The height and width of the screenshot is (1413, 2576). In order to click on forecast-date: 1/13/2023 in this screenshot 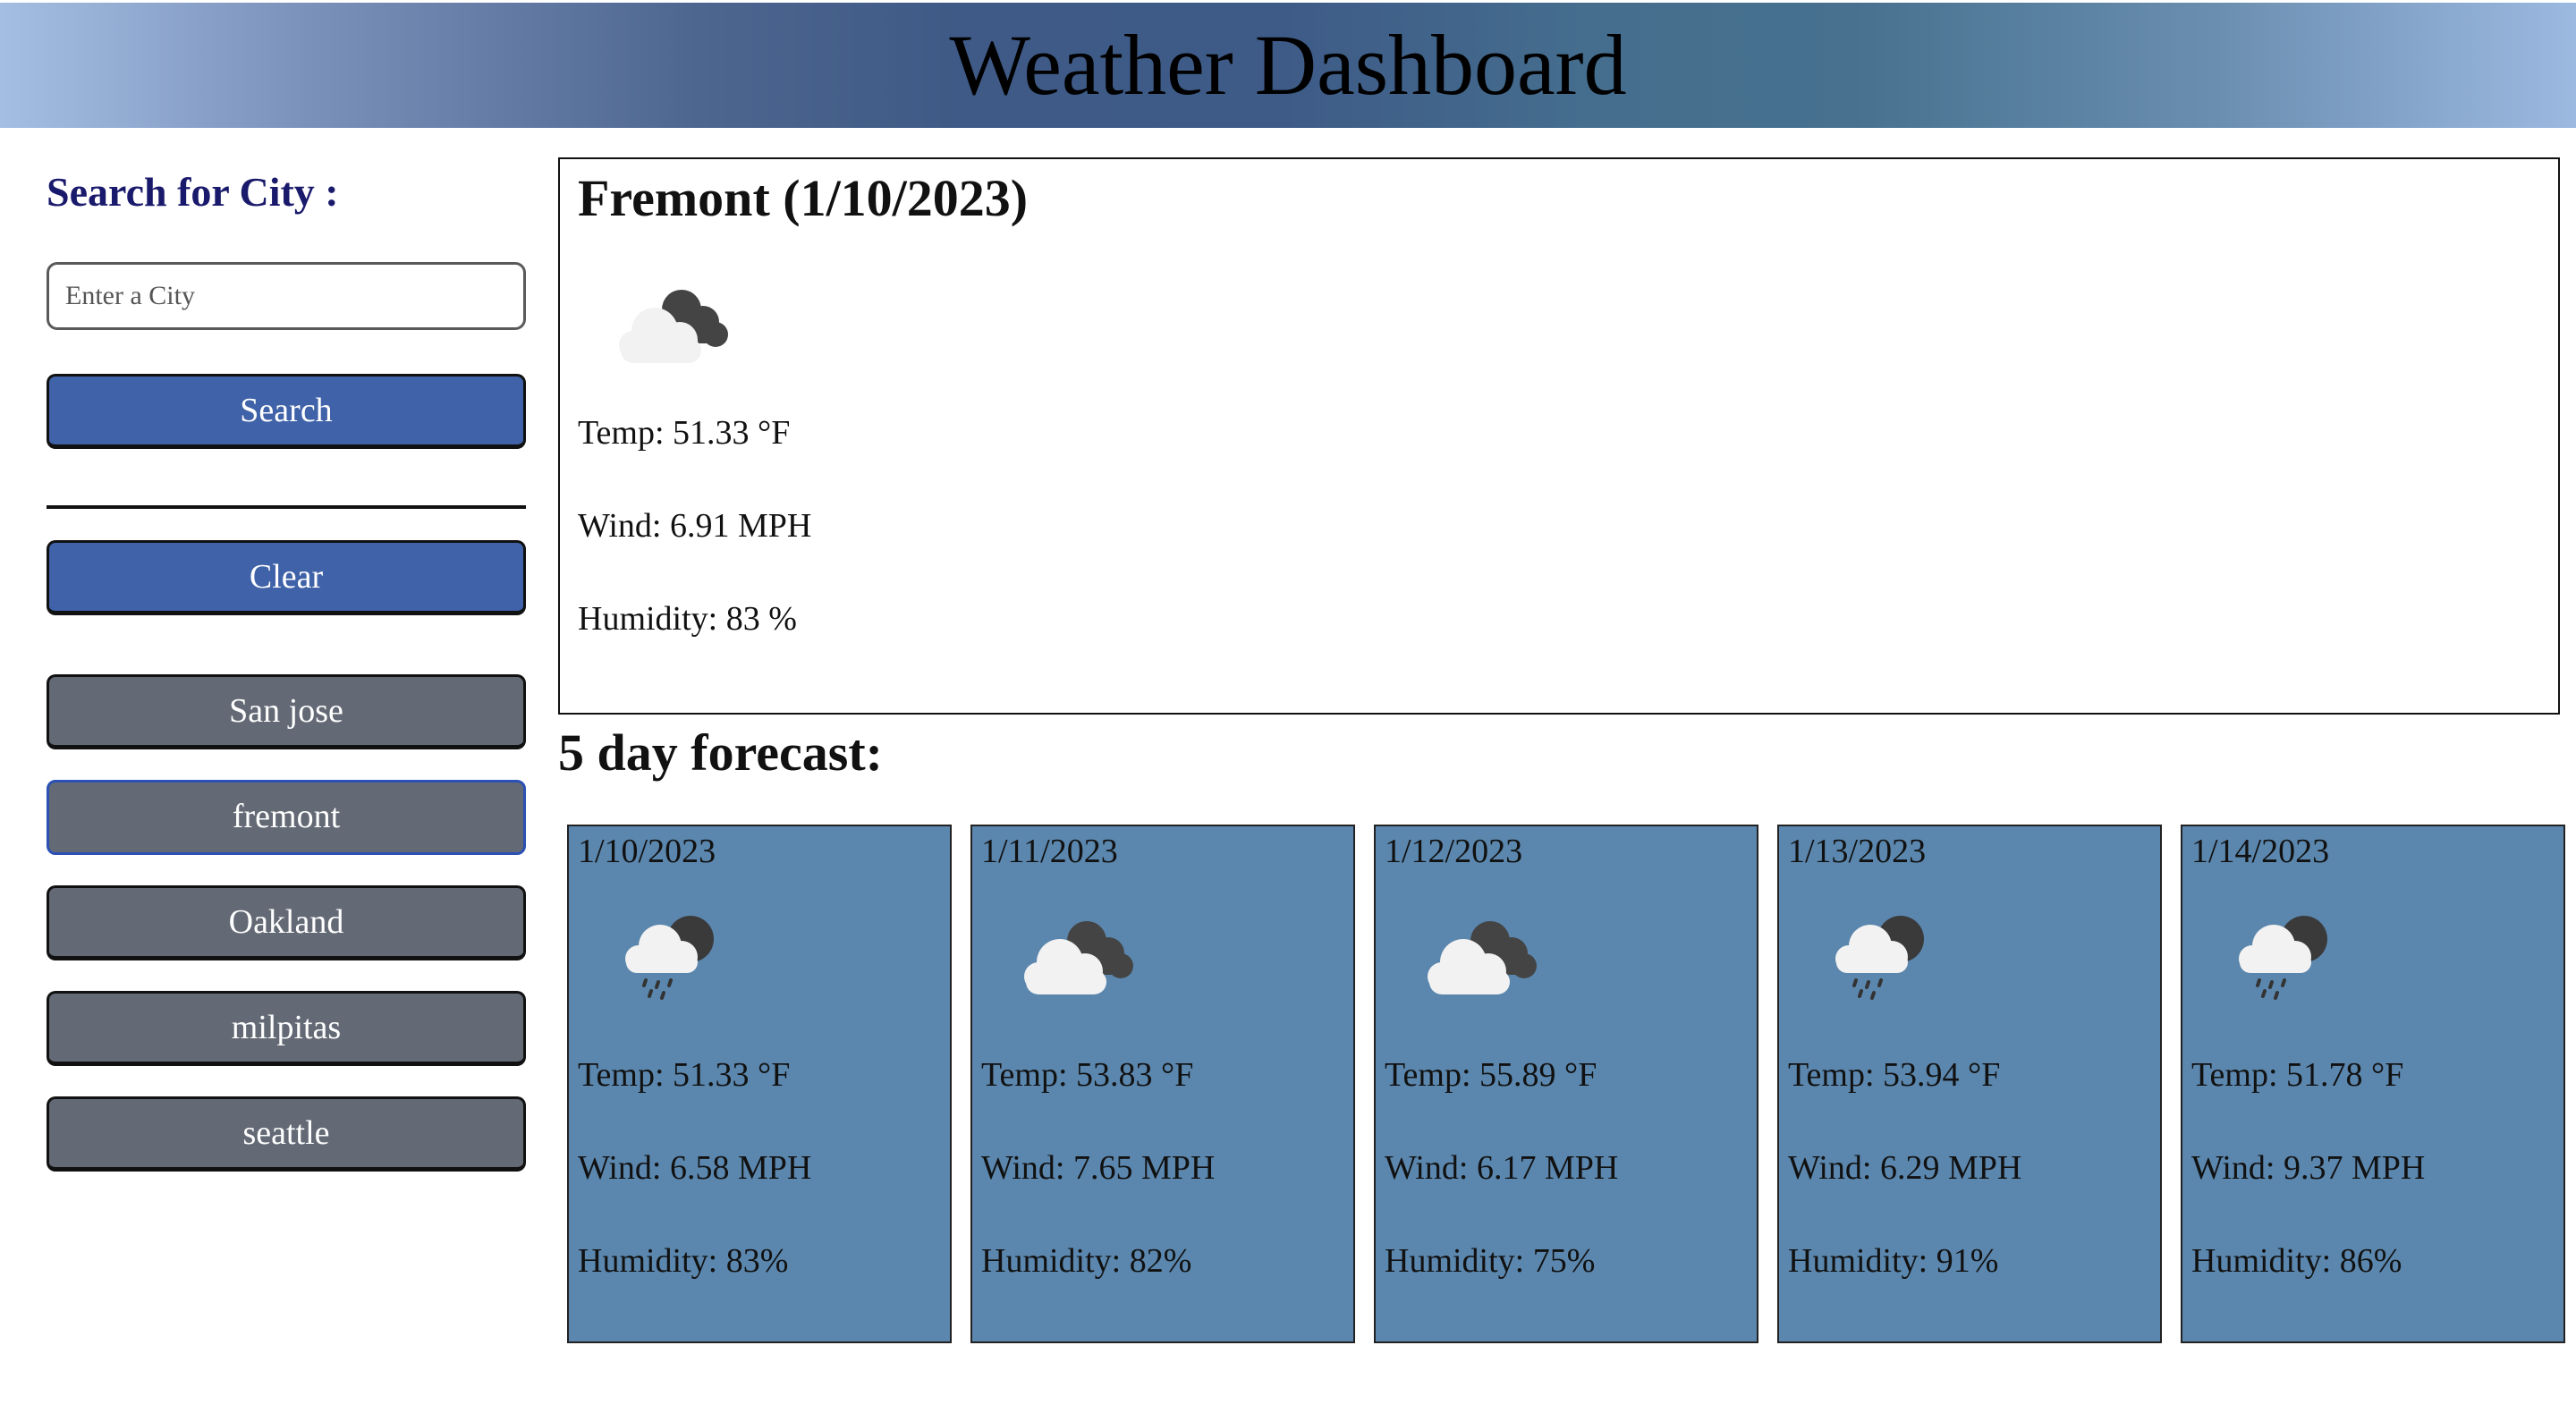, I will do `click(1857, 851)`.